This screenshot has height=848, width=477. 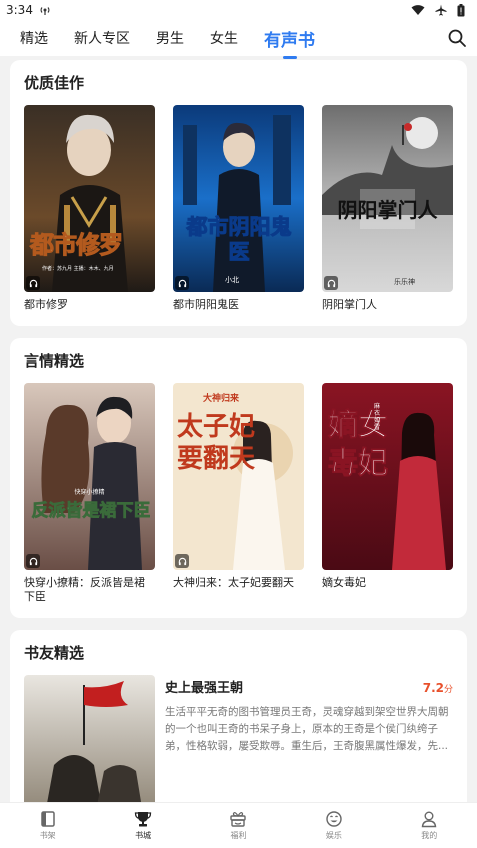 What do you see at coordinates (238, 305) in the screenshot?
I see `book-title: 都市阴阳鬼医` at bounding box center [238, 305].